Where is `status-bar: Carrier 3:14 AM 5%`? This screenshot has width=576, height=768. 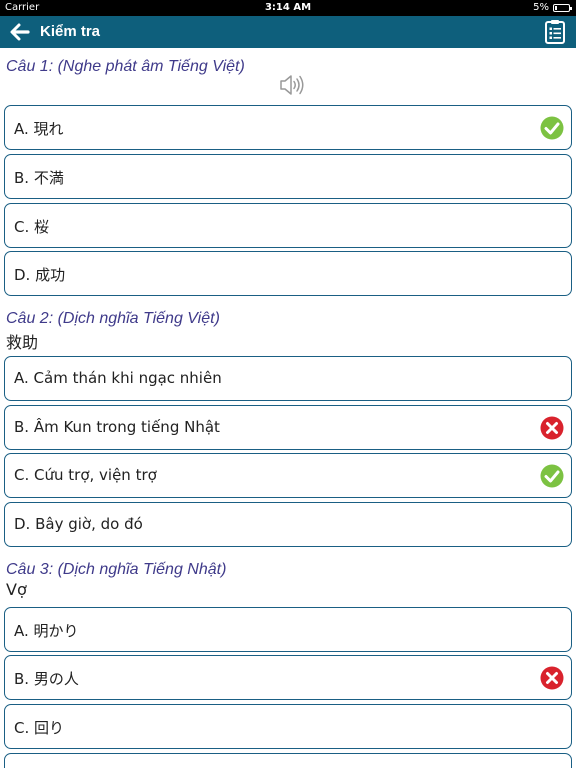 status-bar: Carrier 3:14 AM 5% is located at coordinates (288, 8).